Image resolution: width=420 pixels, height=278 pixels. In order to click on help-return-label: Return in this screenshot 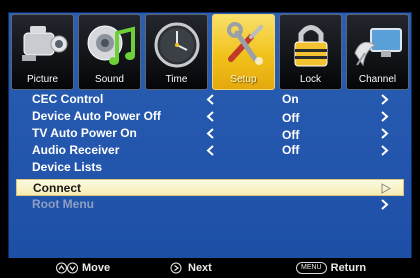, I will do `click(348, 268)`.